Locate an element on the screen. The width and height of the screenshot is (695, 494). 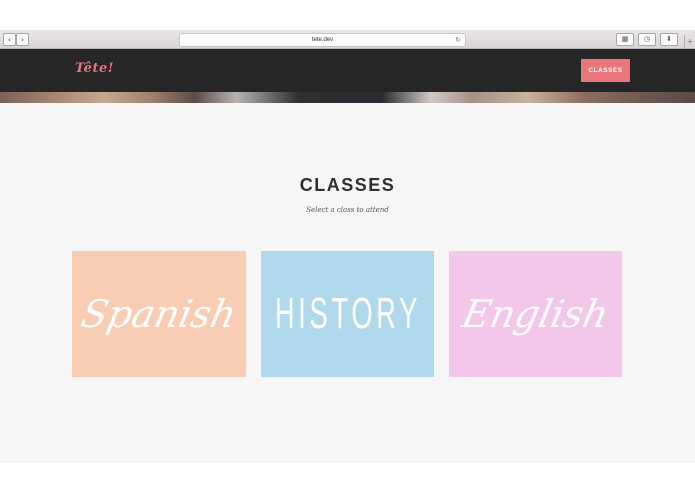
download-icon: ⬇ is located at coordinates (669, 39).